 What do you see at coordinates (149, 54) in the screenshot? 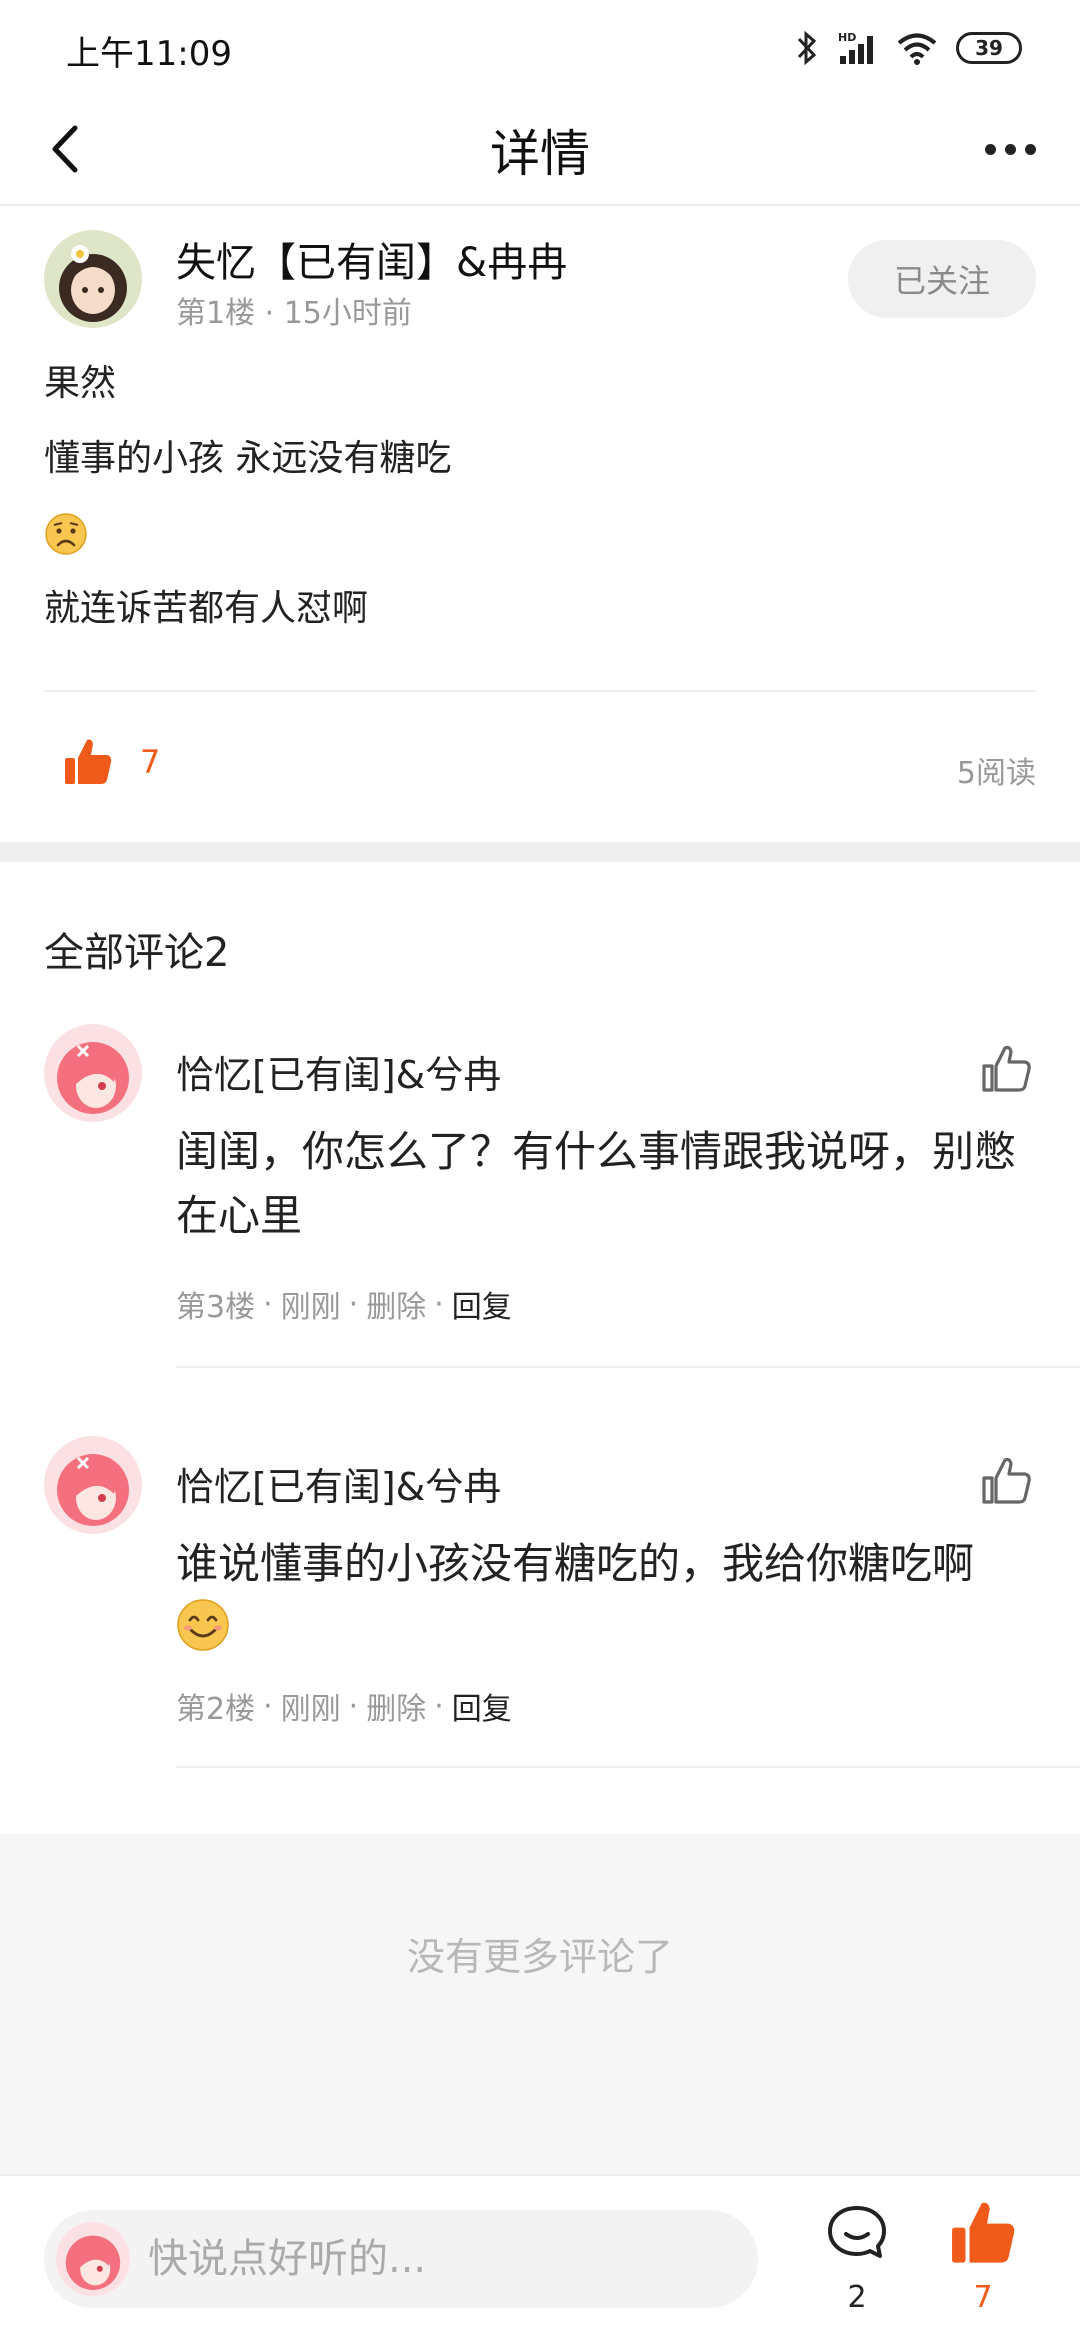
I see `status-time: 上午11:09` at bounding box center [149, 54].